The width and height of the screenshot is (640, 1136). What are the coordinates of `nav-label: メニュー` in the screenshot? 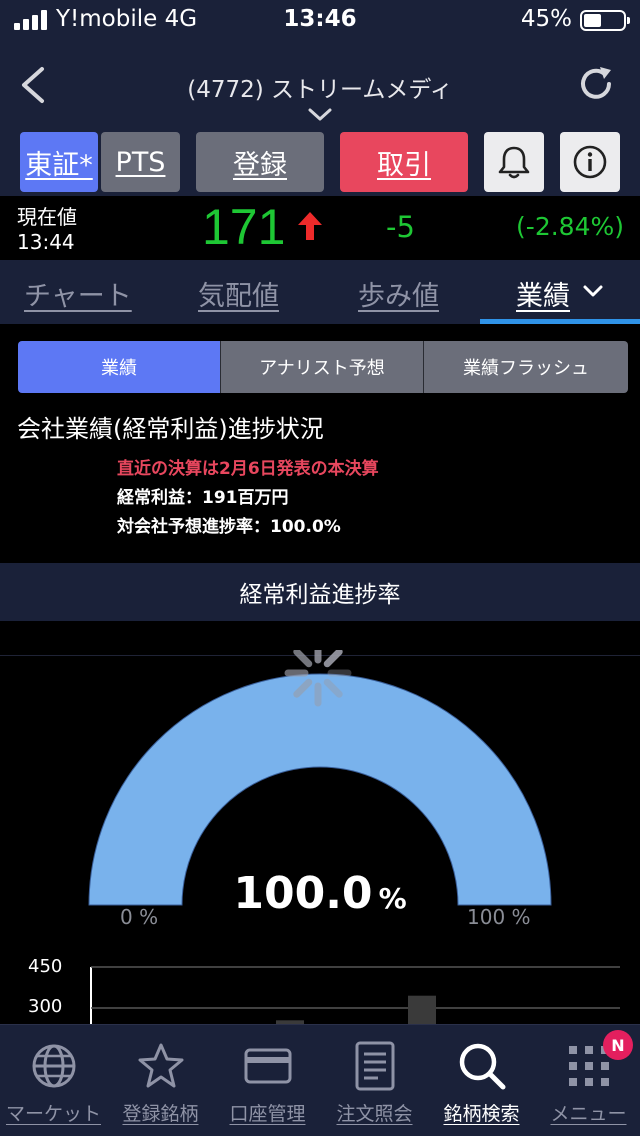 It's located at (588, 1114).